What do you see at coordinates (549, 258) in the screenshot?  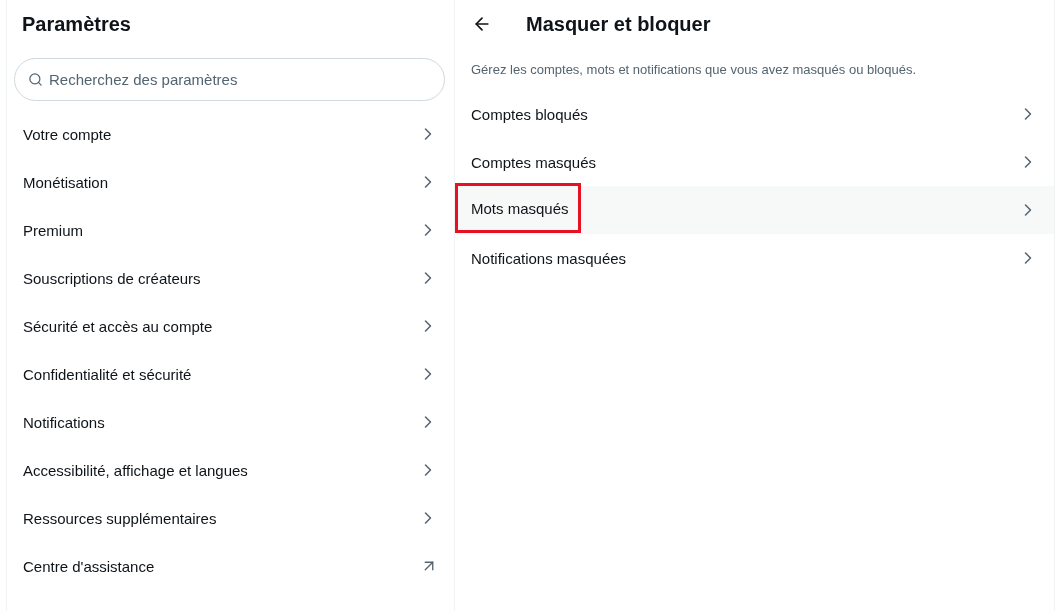 I see `menu-item-label: Notifications masquées` at bounding box center [549, 258].